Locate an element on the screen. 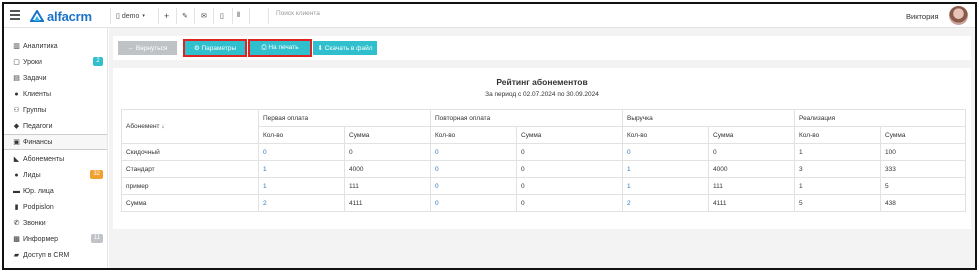  branch-selector: ▯ demo ▾ is located at coordinates (130, 16).